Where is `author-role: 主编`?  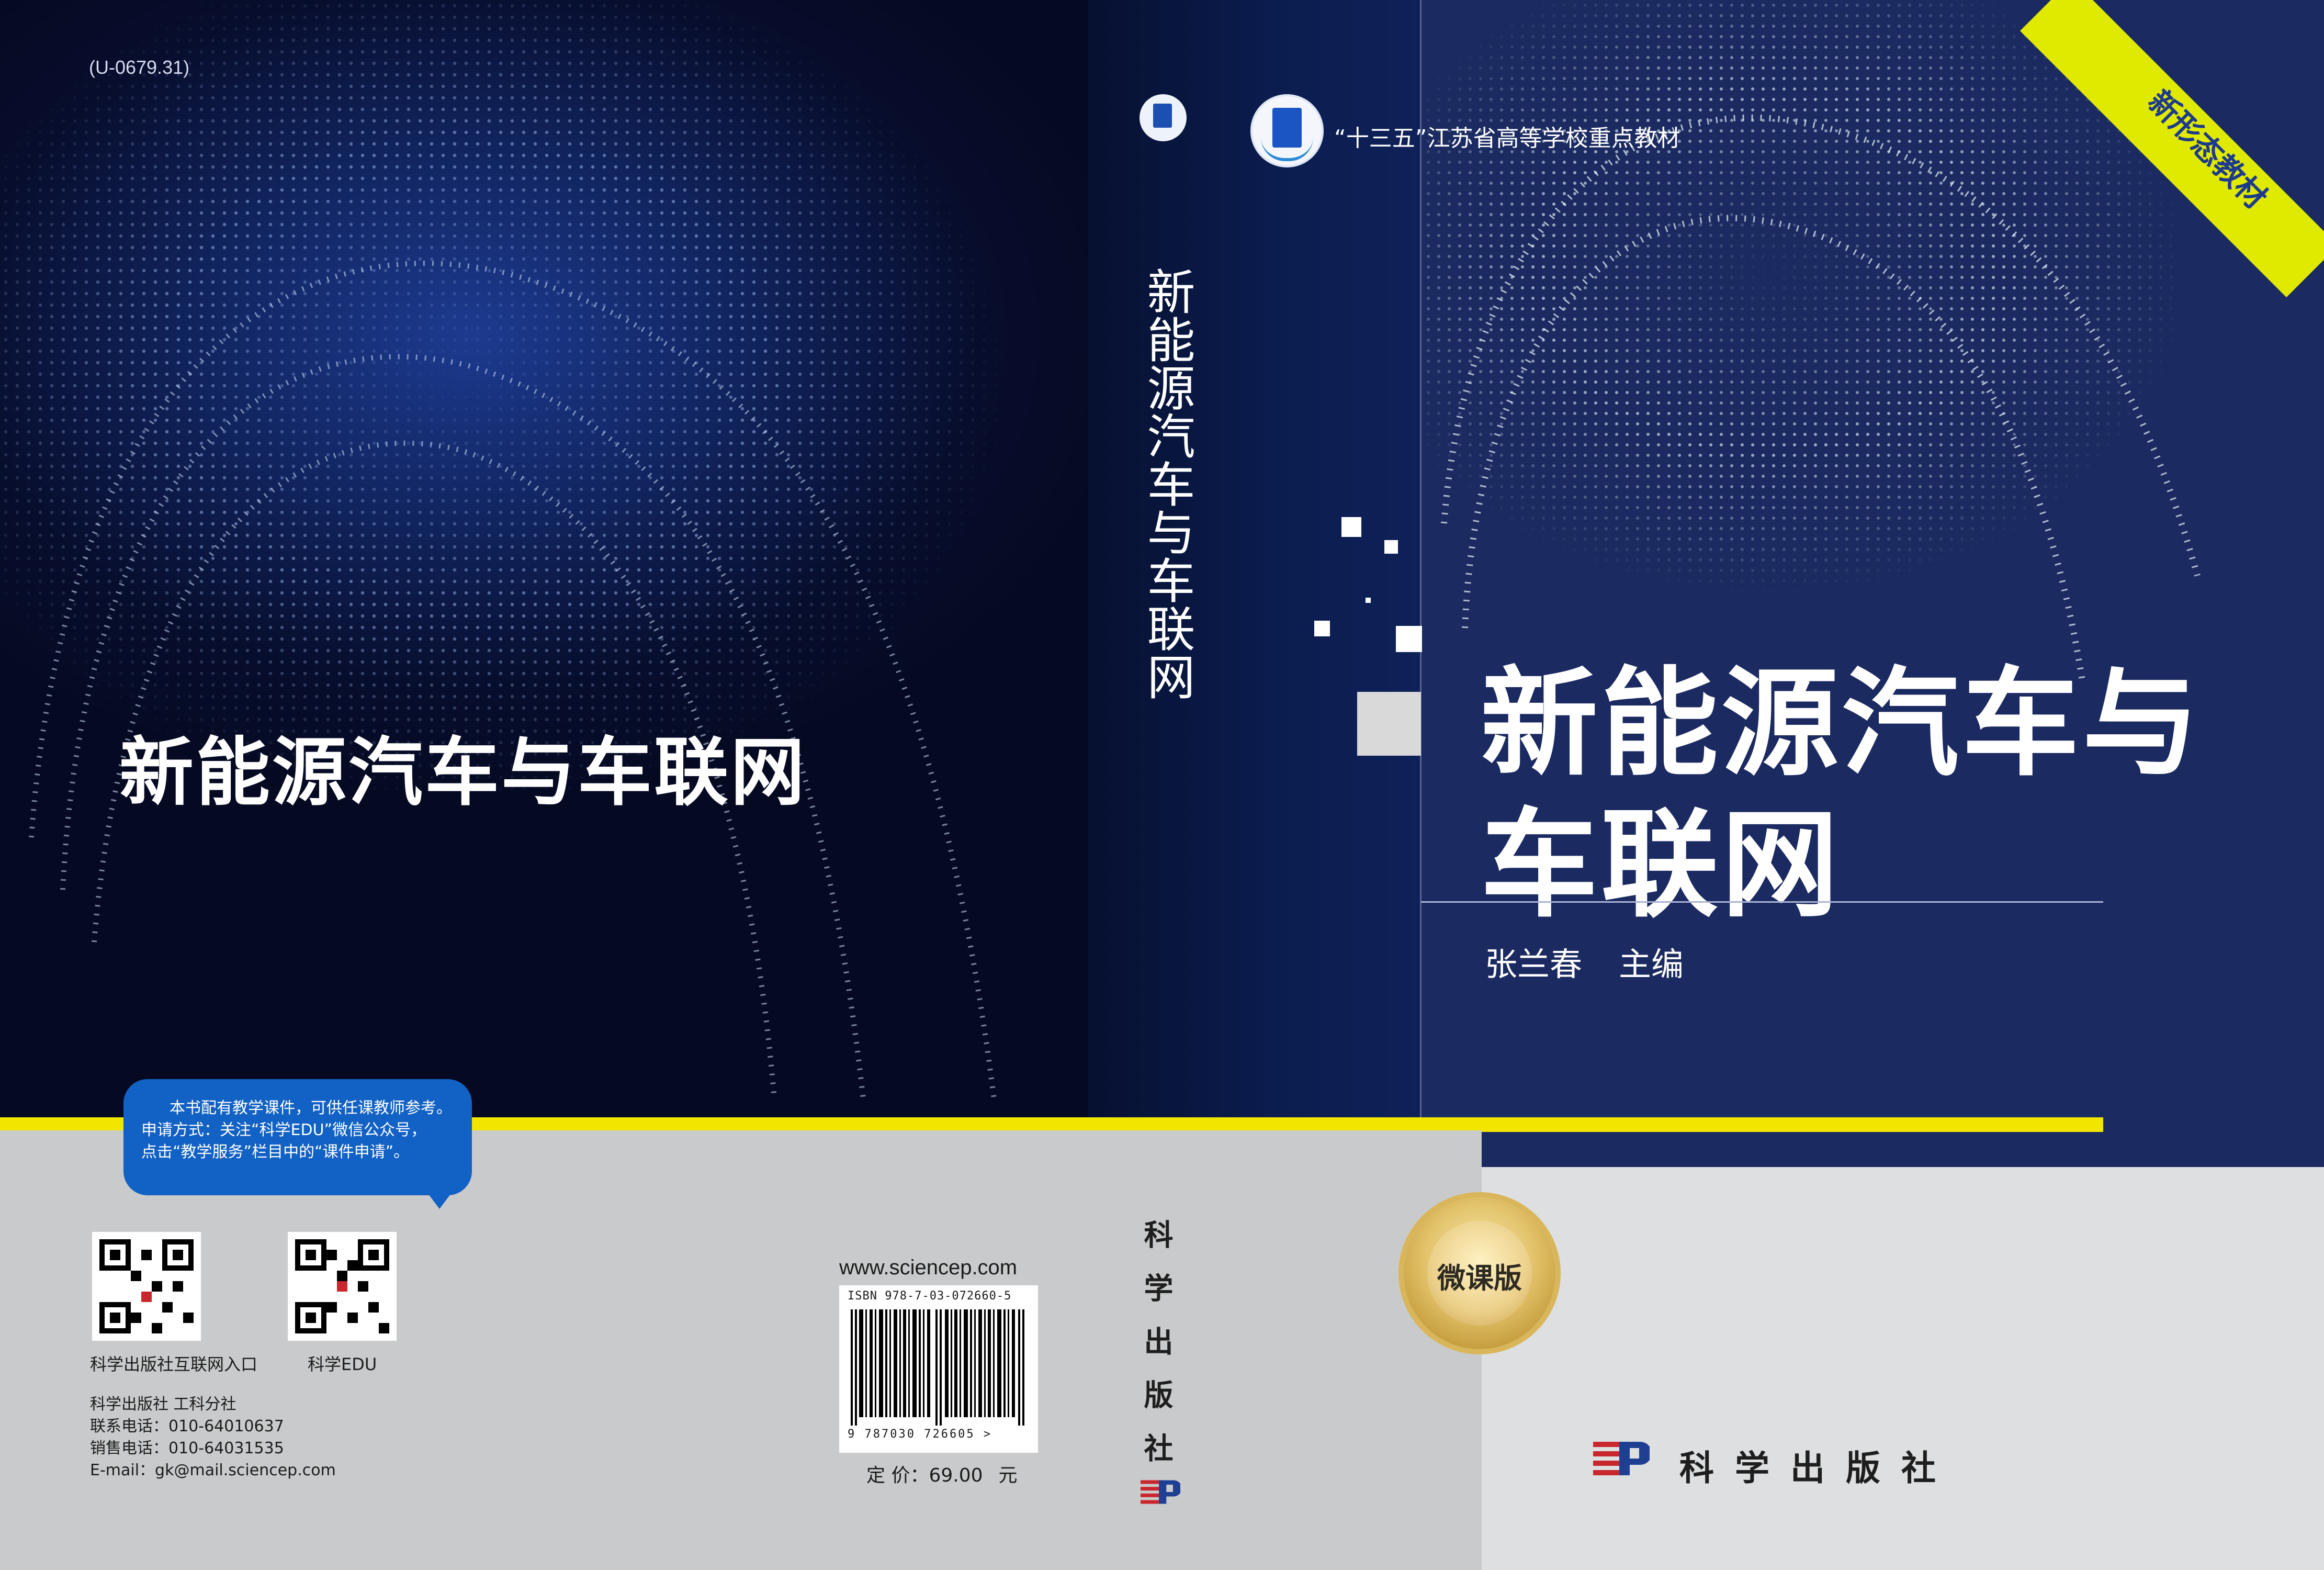 author-role: 主编 is located at coordinates (1651, 964).